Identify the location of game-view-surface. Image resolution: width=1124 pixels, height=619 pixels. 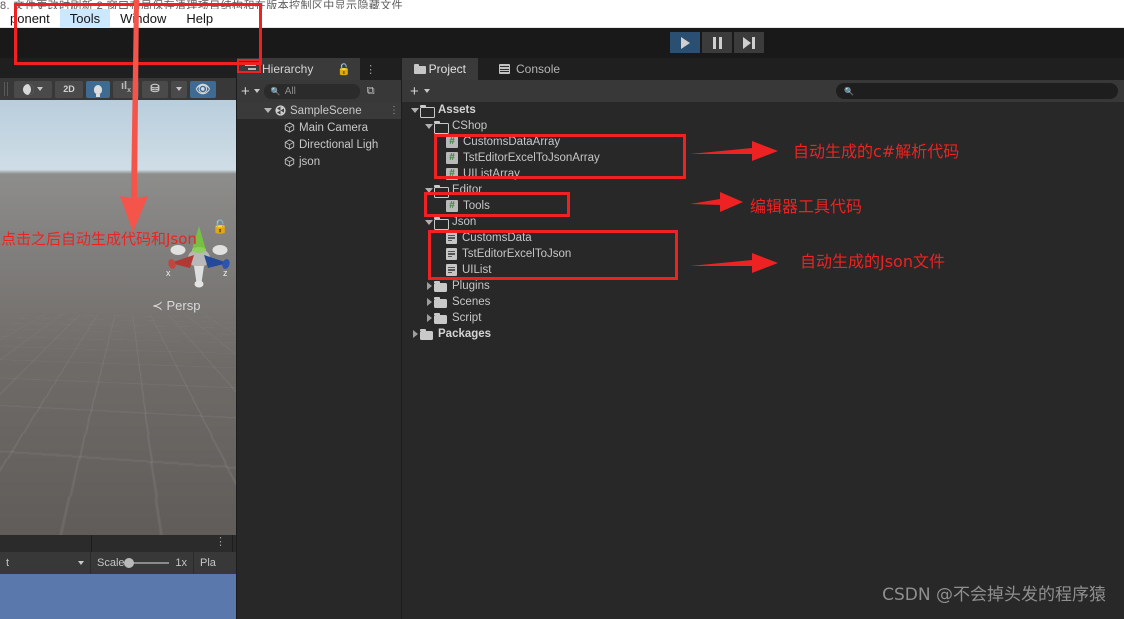
(118, 596).